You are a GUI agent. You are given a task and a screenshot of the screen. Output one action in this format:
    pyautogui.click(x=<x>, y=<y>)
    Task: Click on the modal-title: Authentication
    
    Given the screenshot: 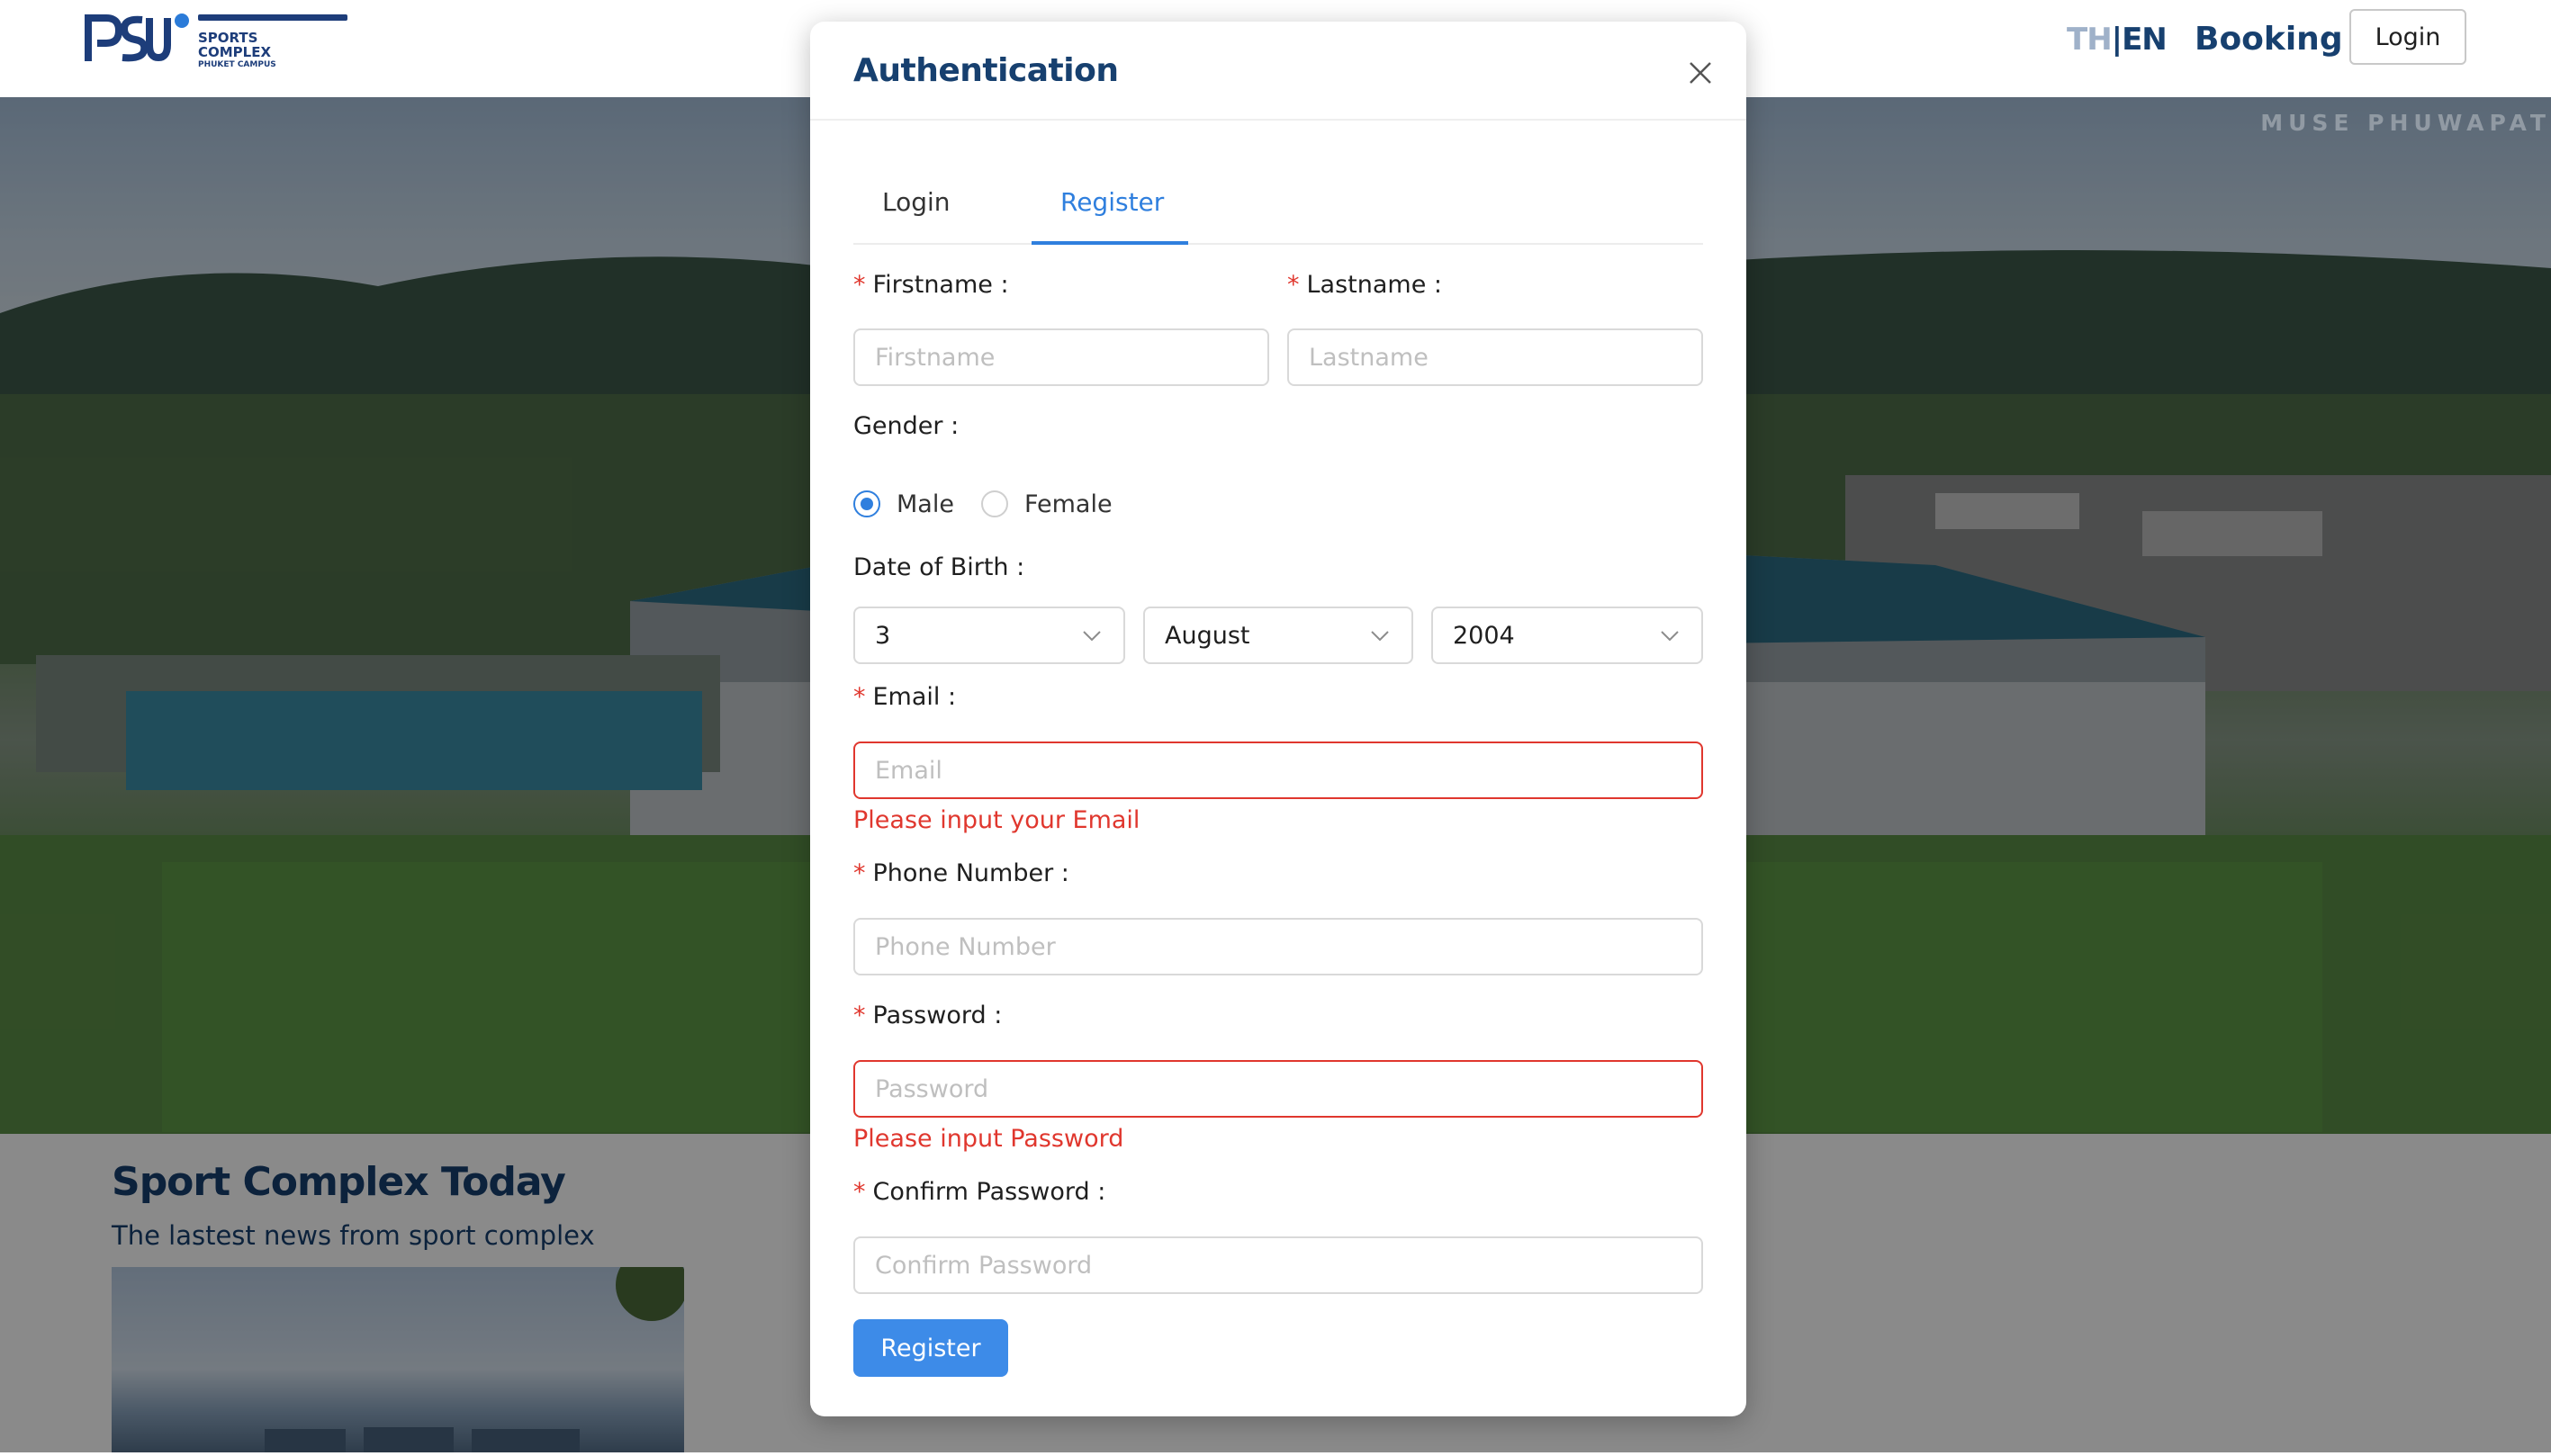 What is the action you would take?
    pyautogui.click(x=986, y=71)
    